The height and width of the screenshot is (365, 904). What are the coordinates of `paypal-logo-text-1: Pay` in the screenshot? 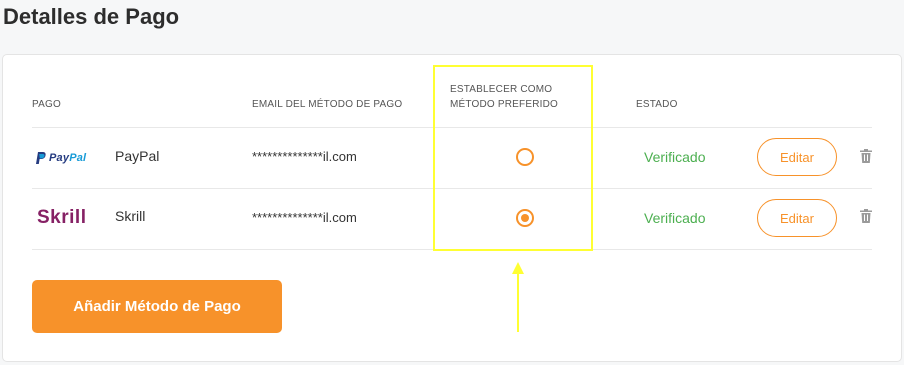 It's located at (59, 158).